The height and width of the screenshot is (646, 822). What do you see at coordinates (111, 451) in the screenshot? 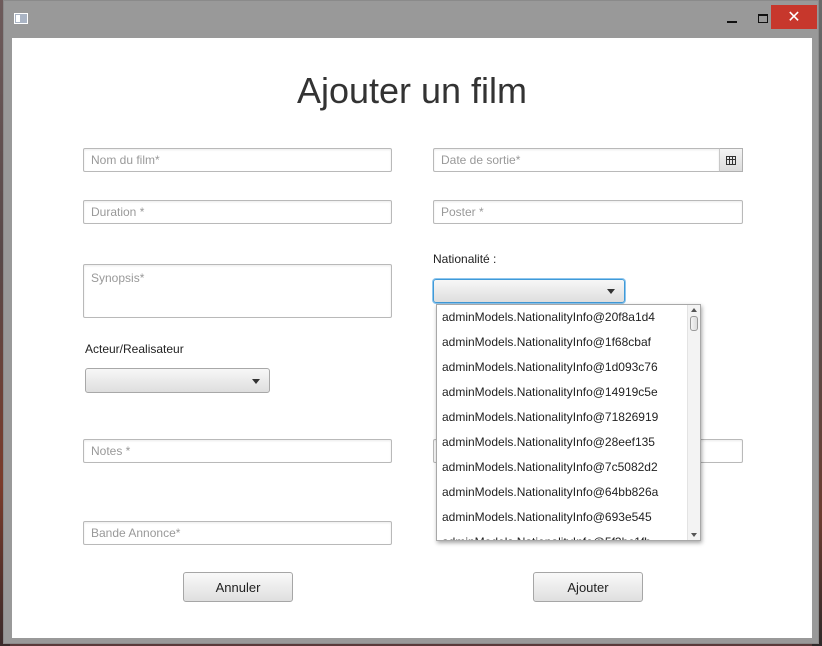
I see `notes-placeholder: Notes *` at bounding box center [111, 451].